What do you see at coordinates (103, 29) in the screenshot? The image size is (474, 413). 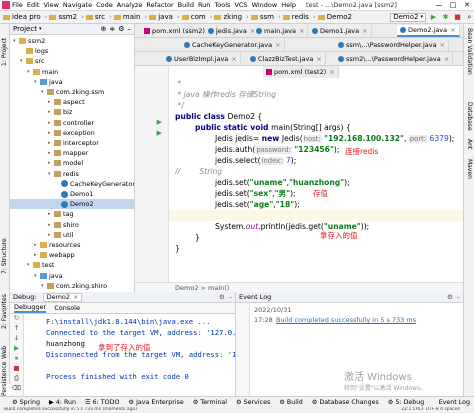 I see `locate-icon: ⊕` at bounding box center [103, 29].